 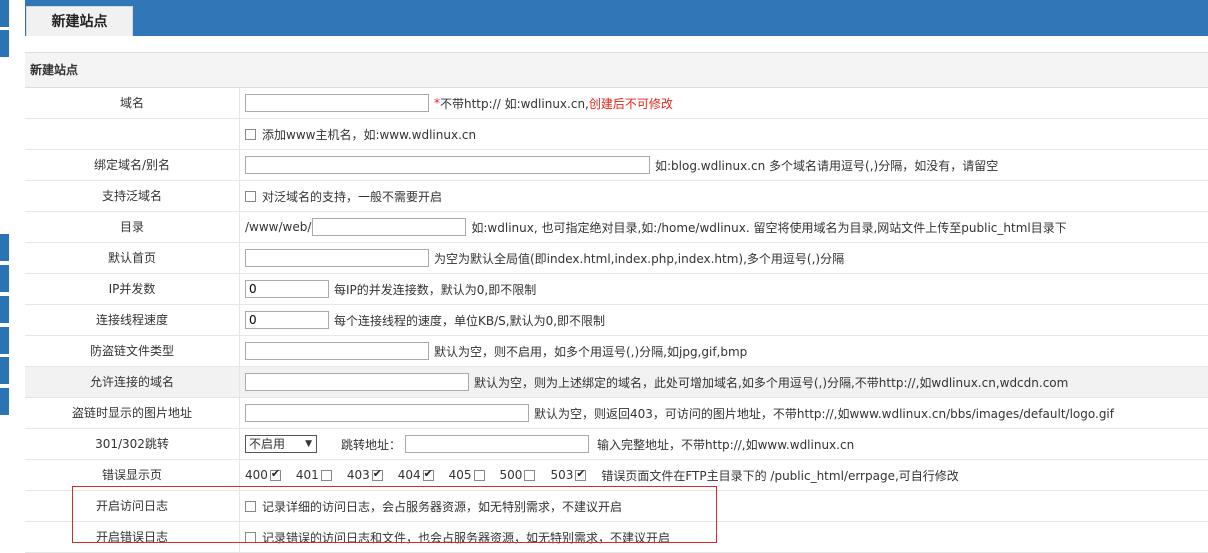 What do you see at coordinates (132, 196) in the screenshot?
I see `row-label: 支持泛域名` at bounding box center [132, 196].